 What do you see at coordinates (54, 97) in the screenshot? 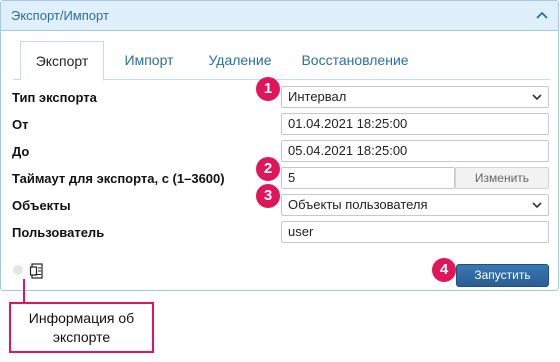
I see `export-type-label: Тип экспорта` at bounding box center [54, 97].